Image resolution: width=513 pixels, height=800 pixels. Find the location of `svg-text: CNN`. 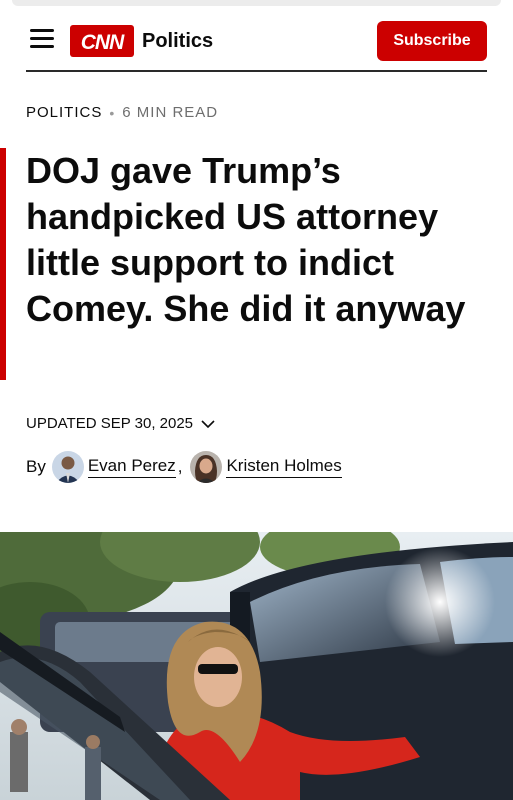

svg-text: CNN is located at coordinates (103, 42).